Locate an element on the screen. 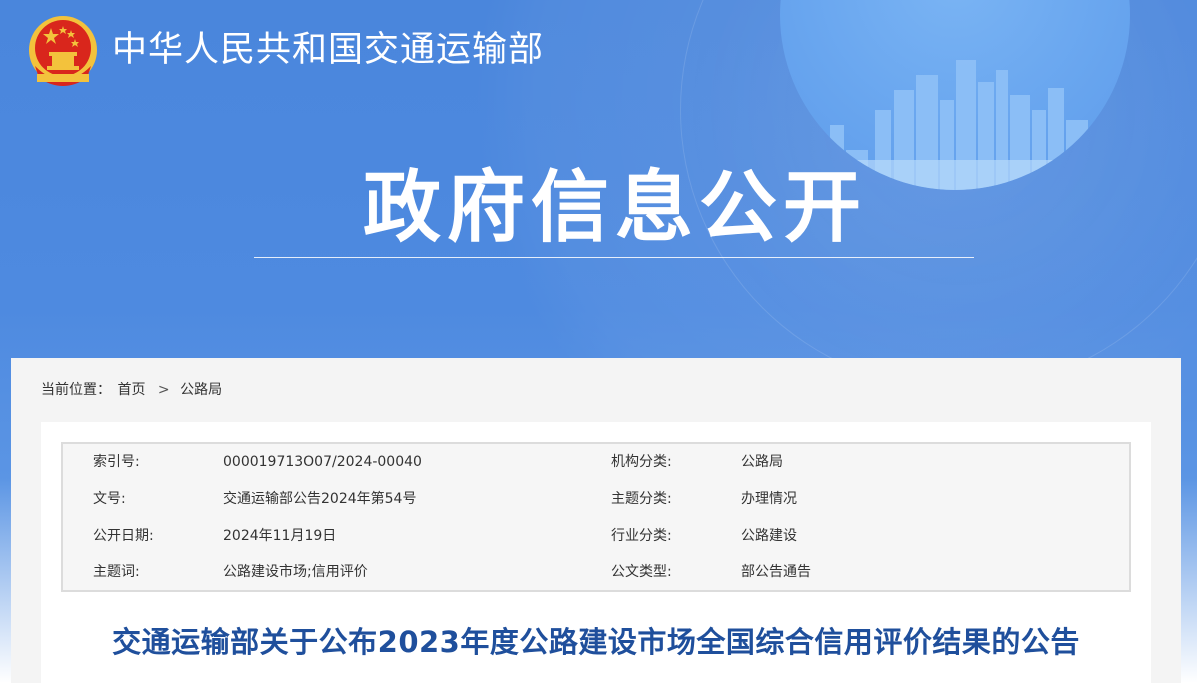 This screenshot has width=1197, height=683. industry-category-label: 行业分类: is located at coordinates (641, 536).